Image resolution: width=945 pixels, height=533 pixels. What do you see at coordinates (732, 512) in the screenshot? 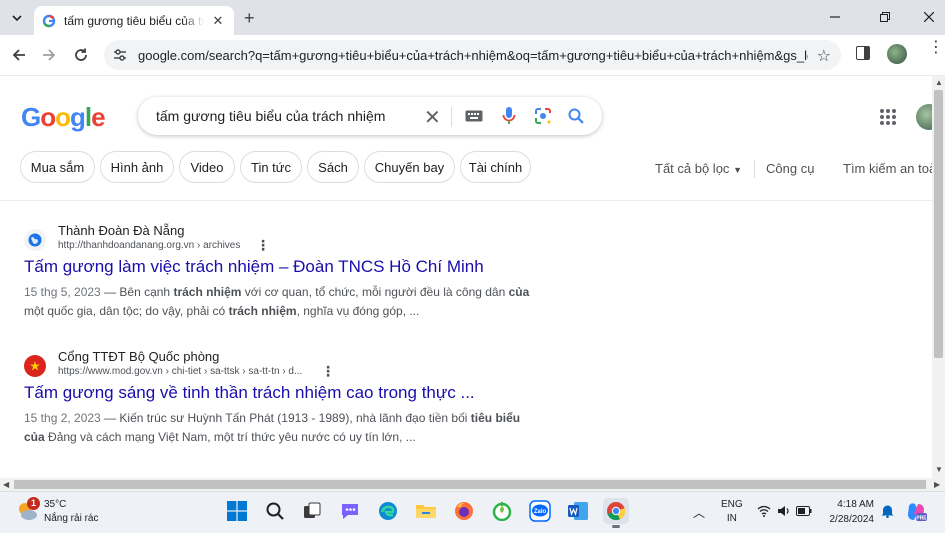
I see `input-language-indicator: ENG IN` at bounding box center [732, 512].